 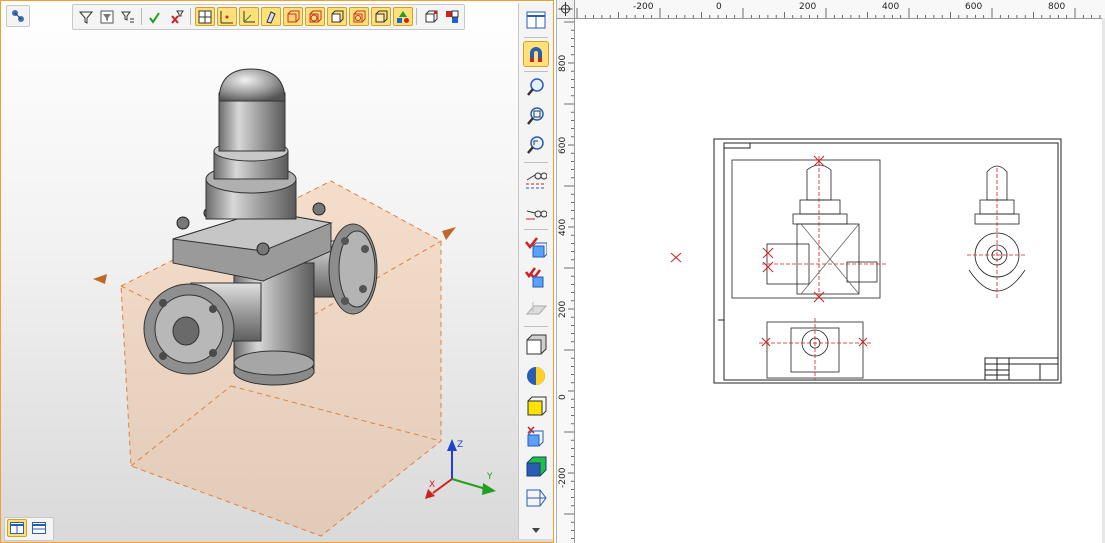 What do you see at coordinates (1057, 7) in the screenshot?
I see `ruler-top-label: 800` at bounding box center [1057, 7].